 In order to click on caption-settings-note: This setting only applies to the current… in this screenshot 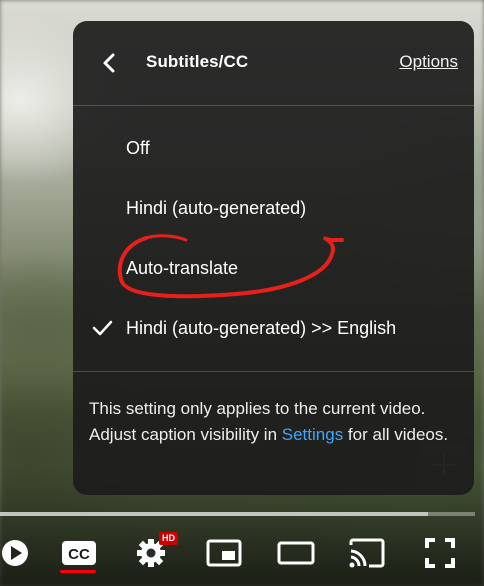, I will do `click(274, 421)`.